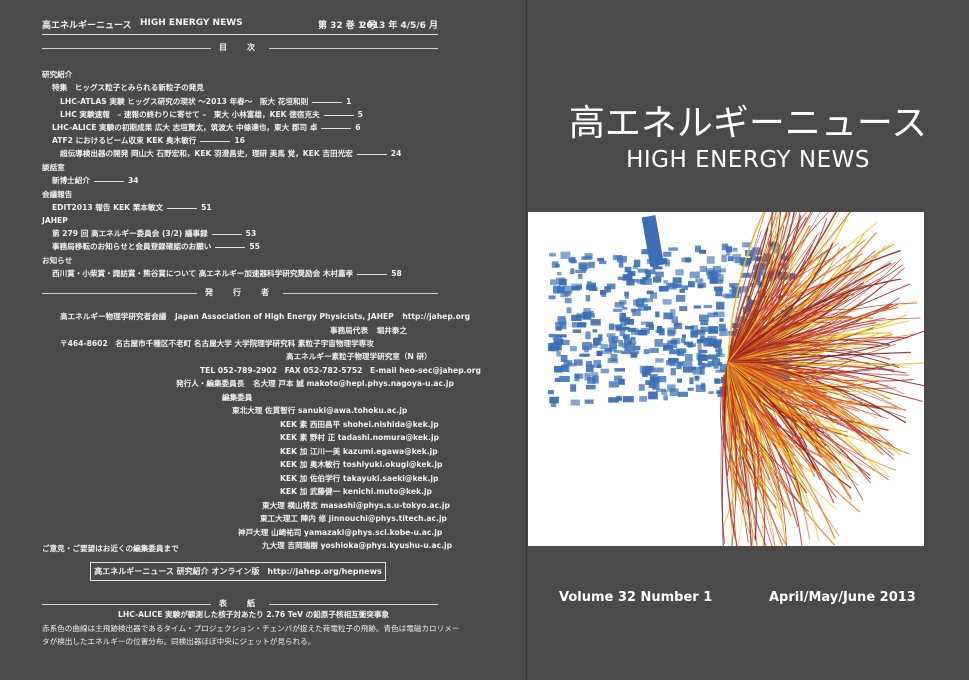  I want to click on feedback-note: ご意見・ご要望はお近くの編集委員まで, so click(110, 548).